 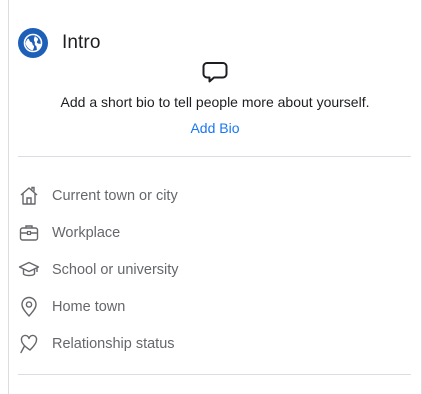 What do you see at coordinates (214, 374) in the screenshot?
I see `divider-bottom` at bounding box center [214, 374].